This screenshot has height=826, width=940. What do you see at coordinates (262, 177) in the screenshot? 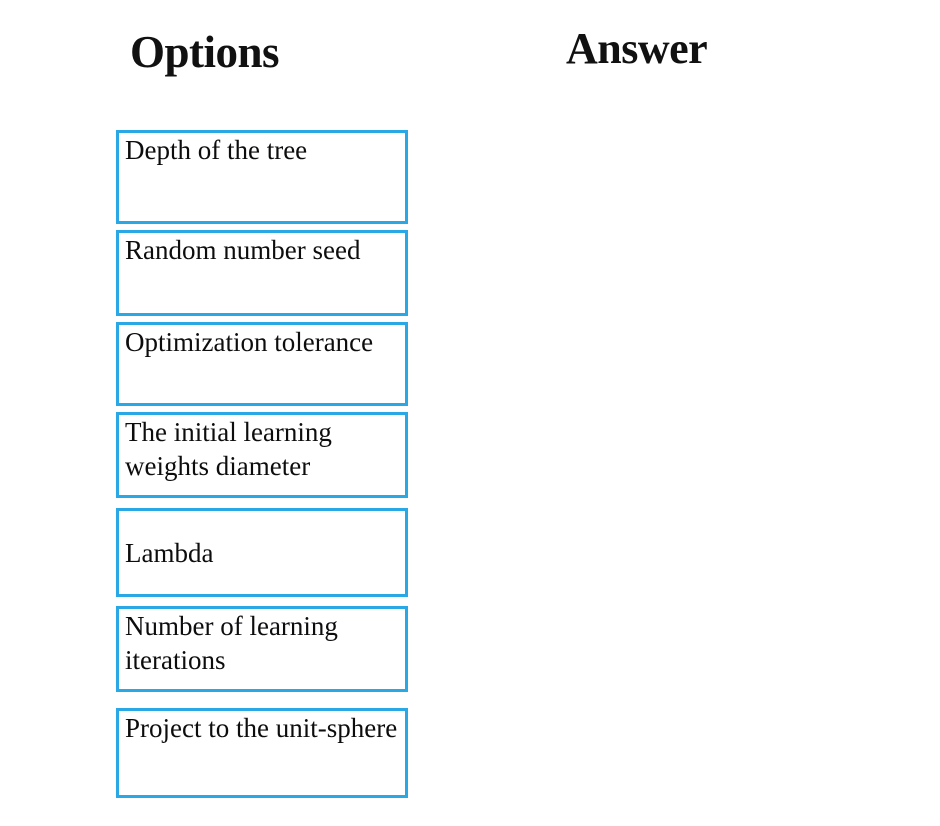
I see `option-box-depth-of-the-tree: Depth of the tree` at bounding box center [262, 177].